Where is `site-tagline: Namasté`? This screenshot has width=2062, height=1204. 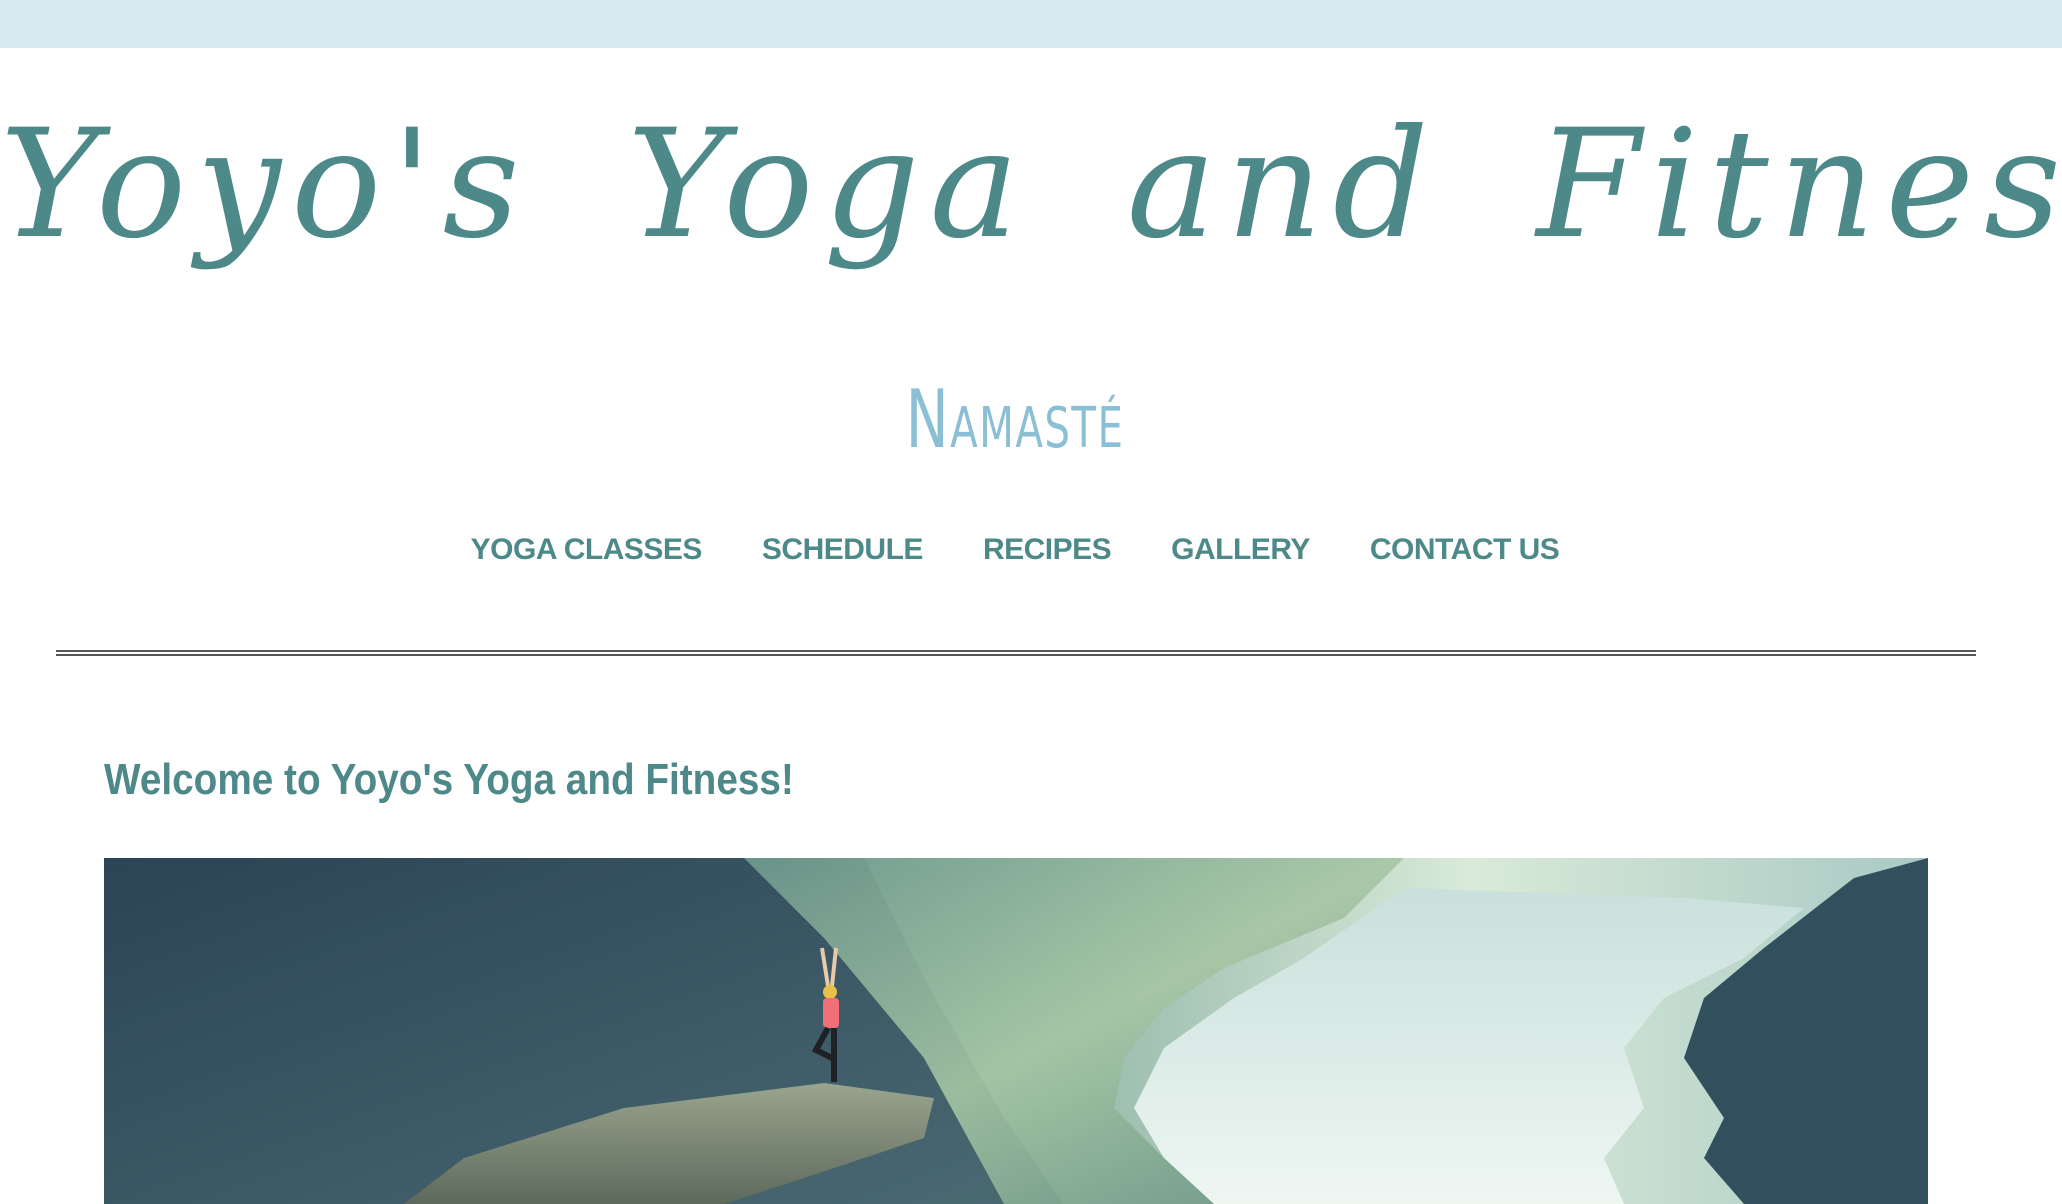 site-tagline: Namasté is located at coordinates (1015, 419).